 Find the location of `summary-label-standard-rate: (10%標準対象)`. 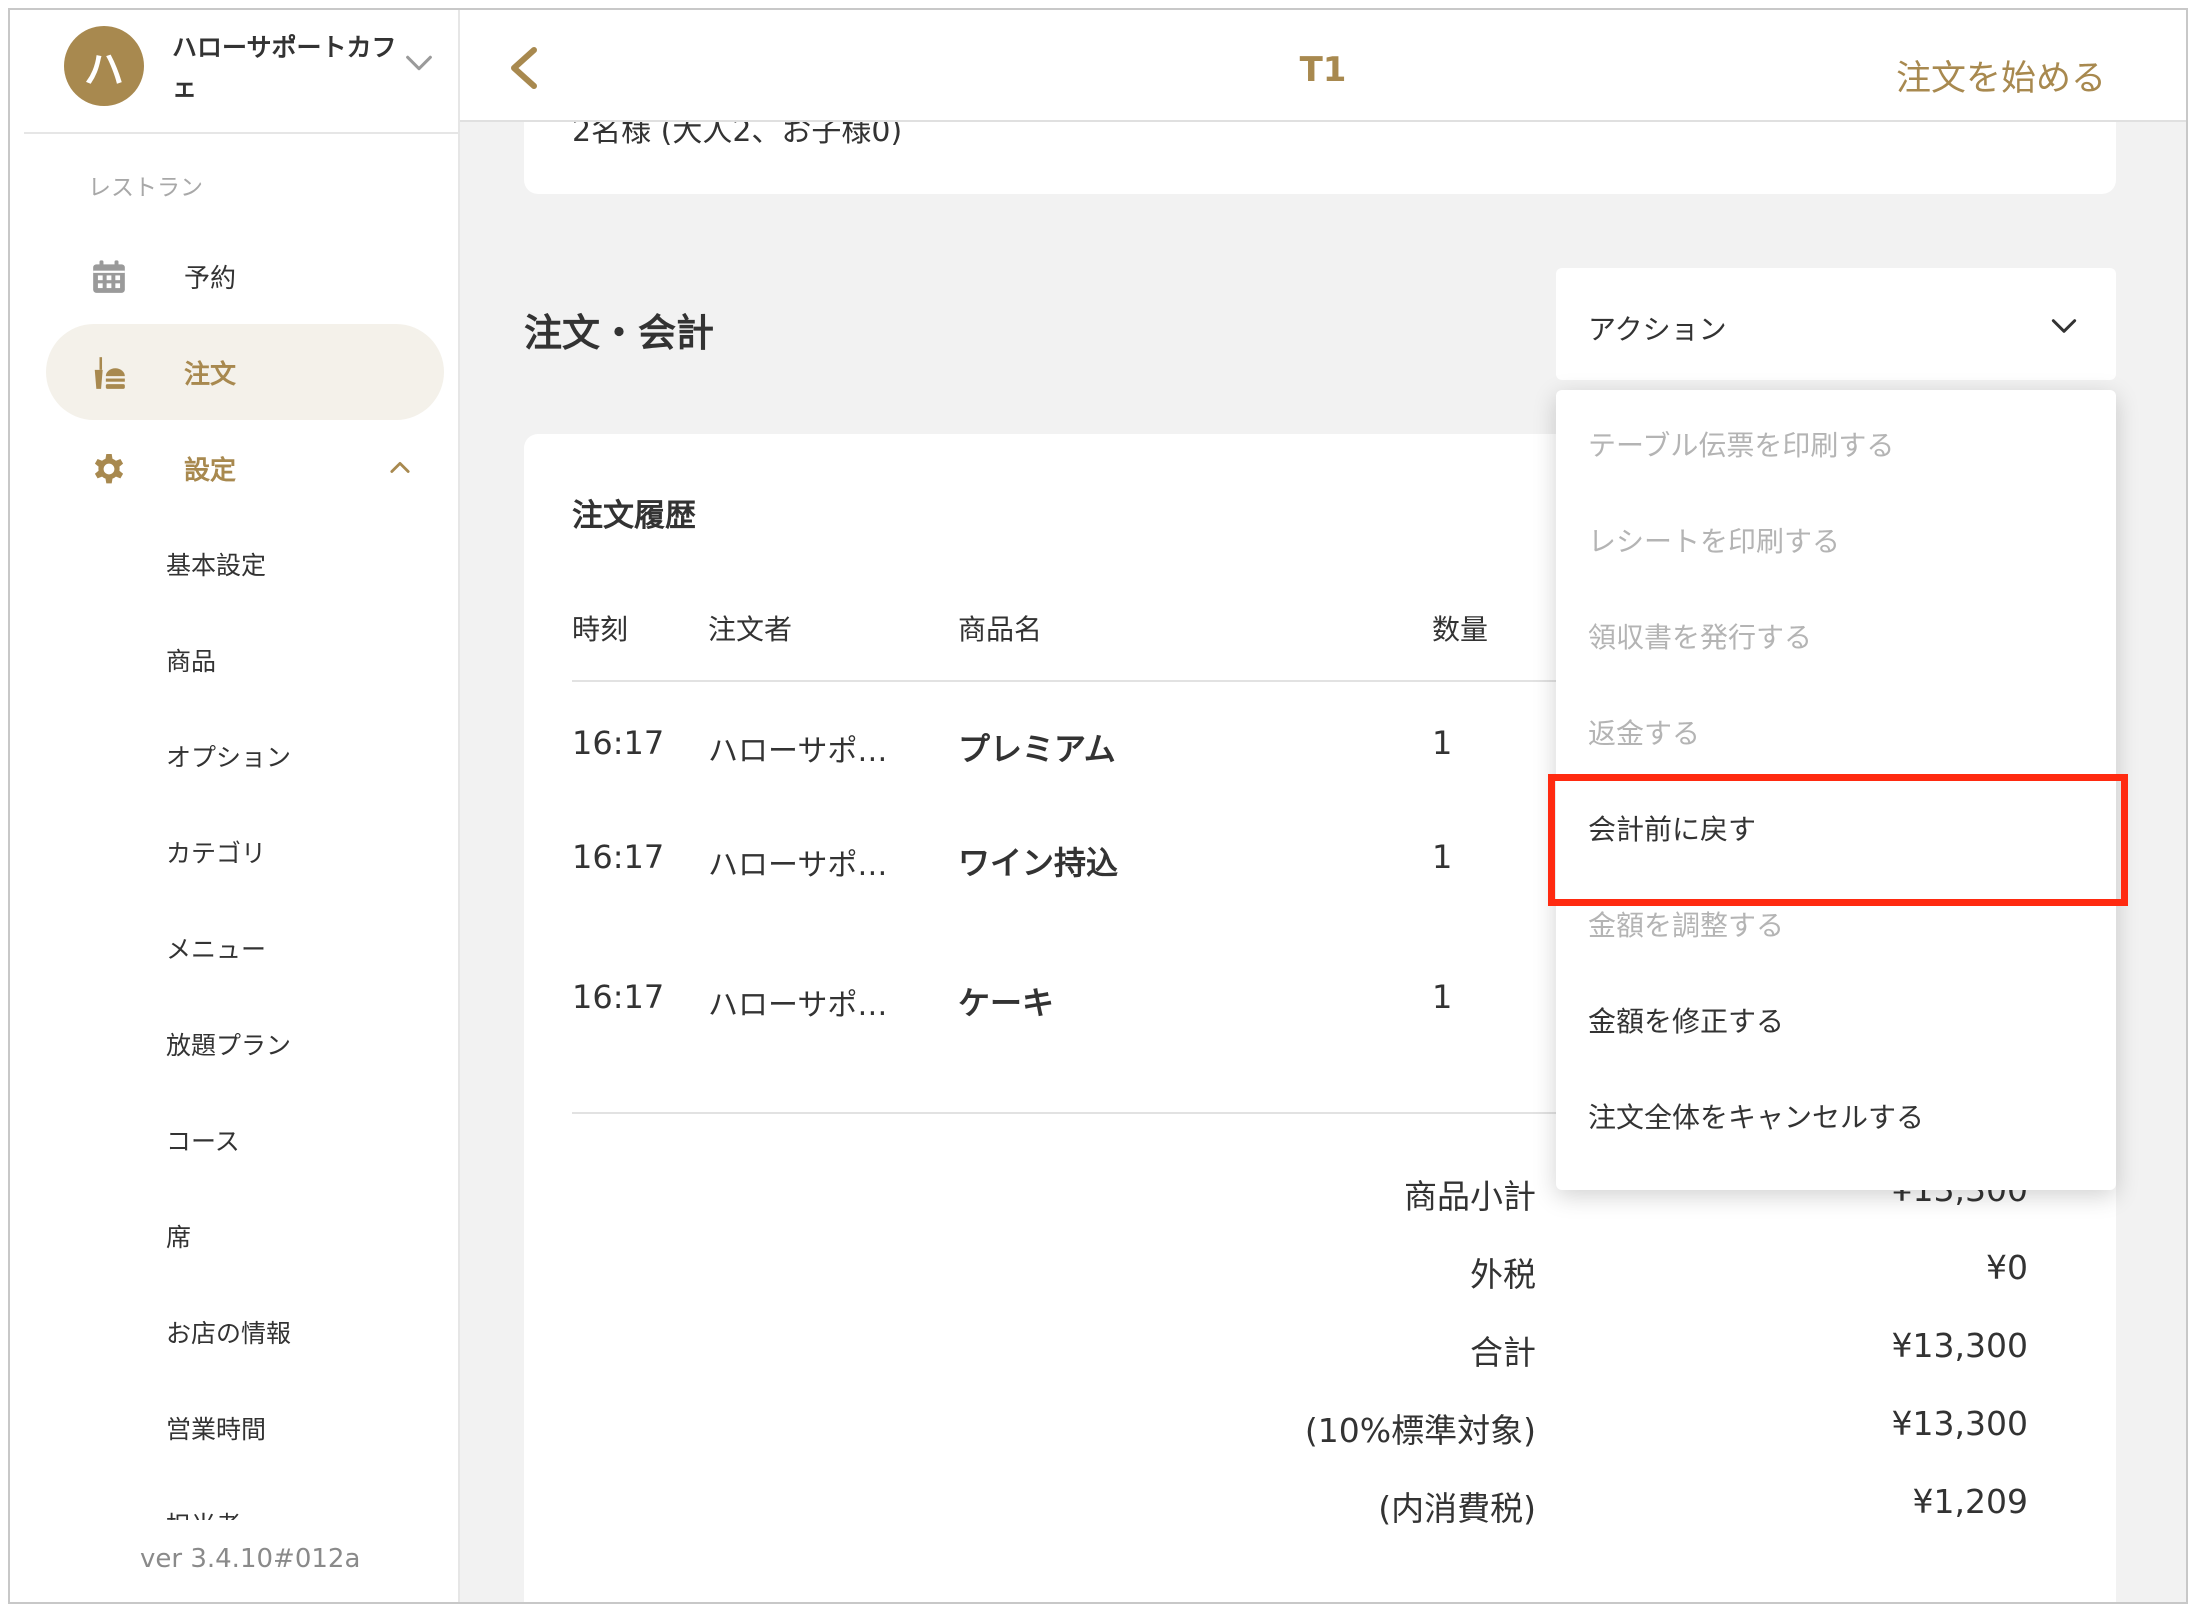

summary-label-standard-rate: (10%標準対象) is located at coordinates (1420, 1430).